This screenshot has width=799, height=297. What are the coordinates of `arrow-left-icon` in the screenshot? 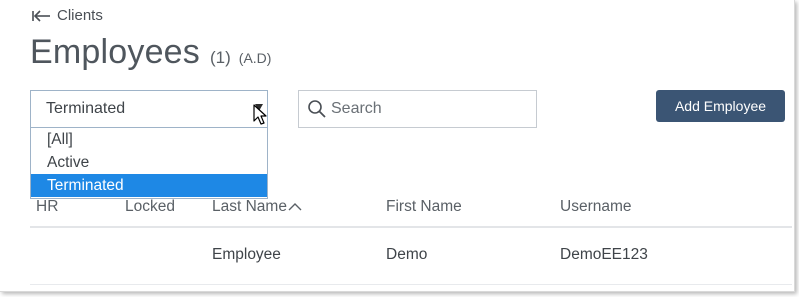 It's located at (41, 15).